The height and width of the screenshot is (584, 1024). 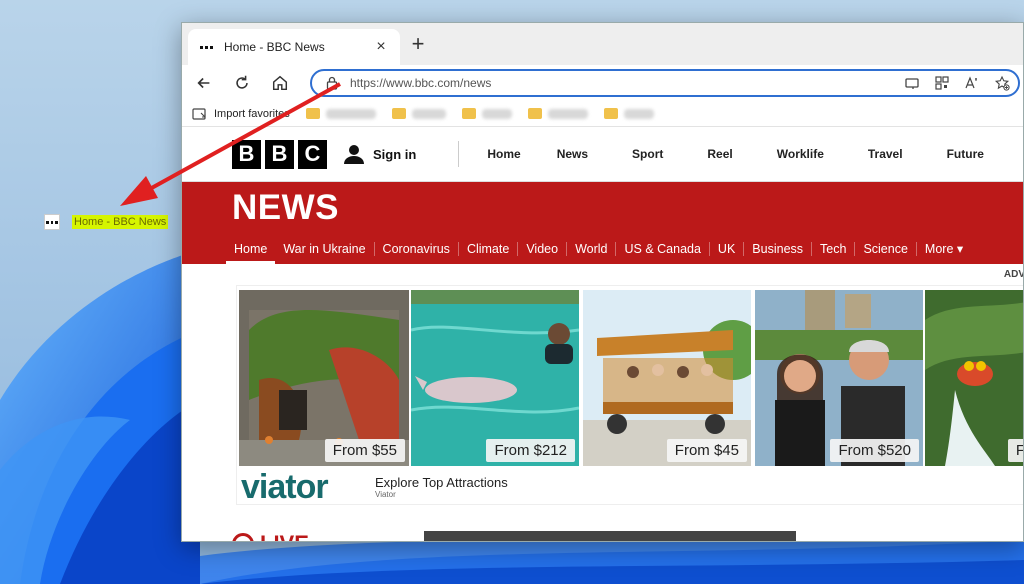 What do you see at coordinates (942, 83) in the screenshot?
I see `qr-code-icon` at bounding box center [942, 83].